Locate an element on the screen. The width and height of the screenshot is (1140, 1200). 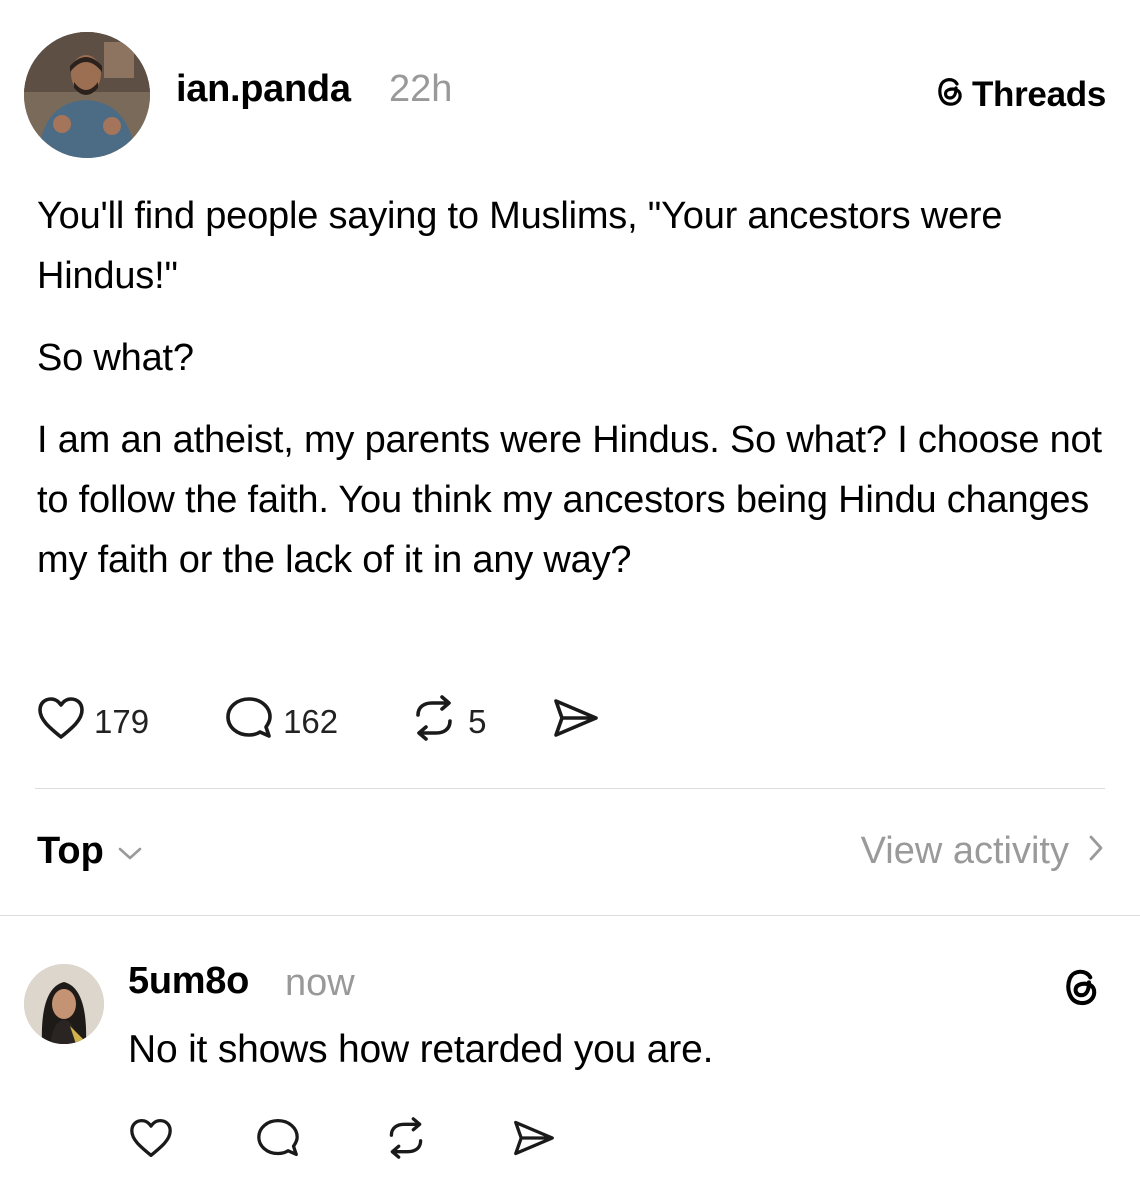
sort-label: Top is located at coordinates (70, 851).